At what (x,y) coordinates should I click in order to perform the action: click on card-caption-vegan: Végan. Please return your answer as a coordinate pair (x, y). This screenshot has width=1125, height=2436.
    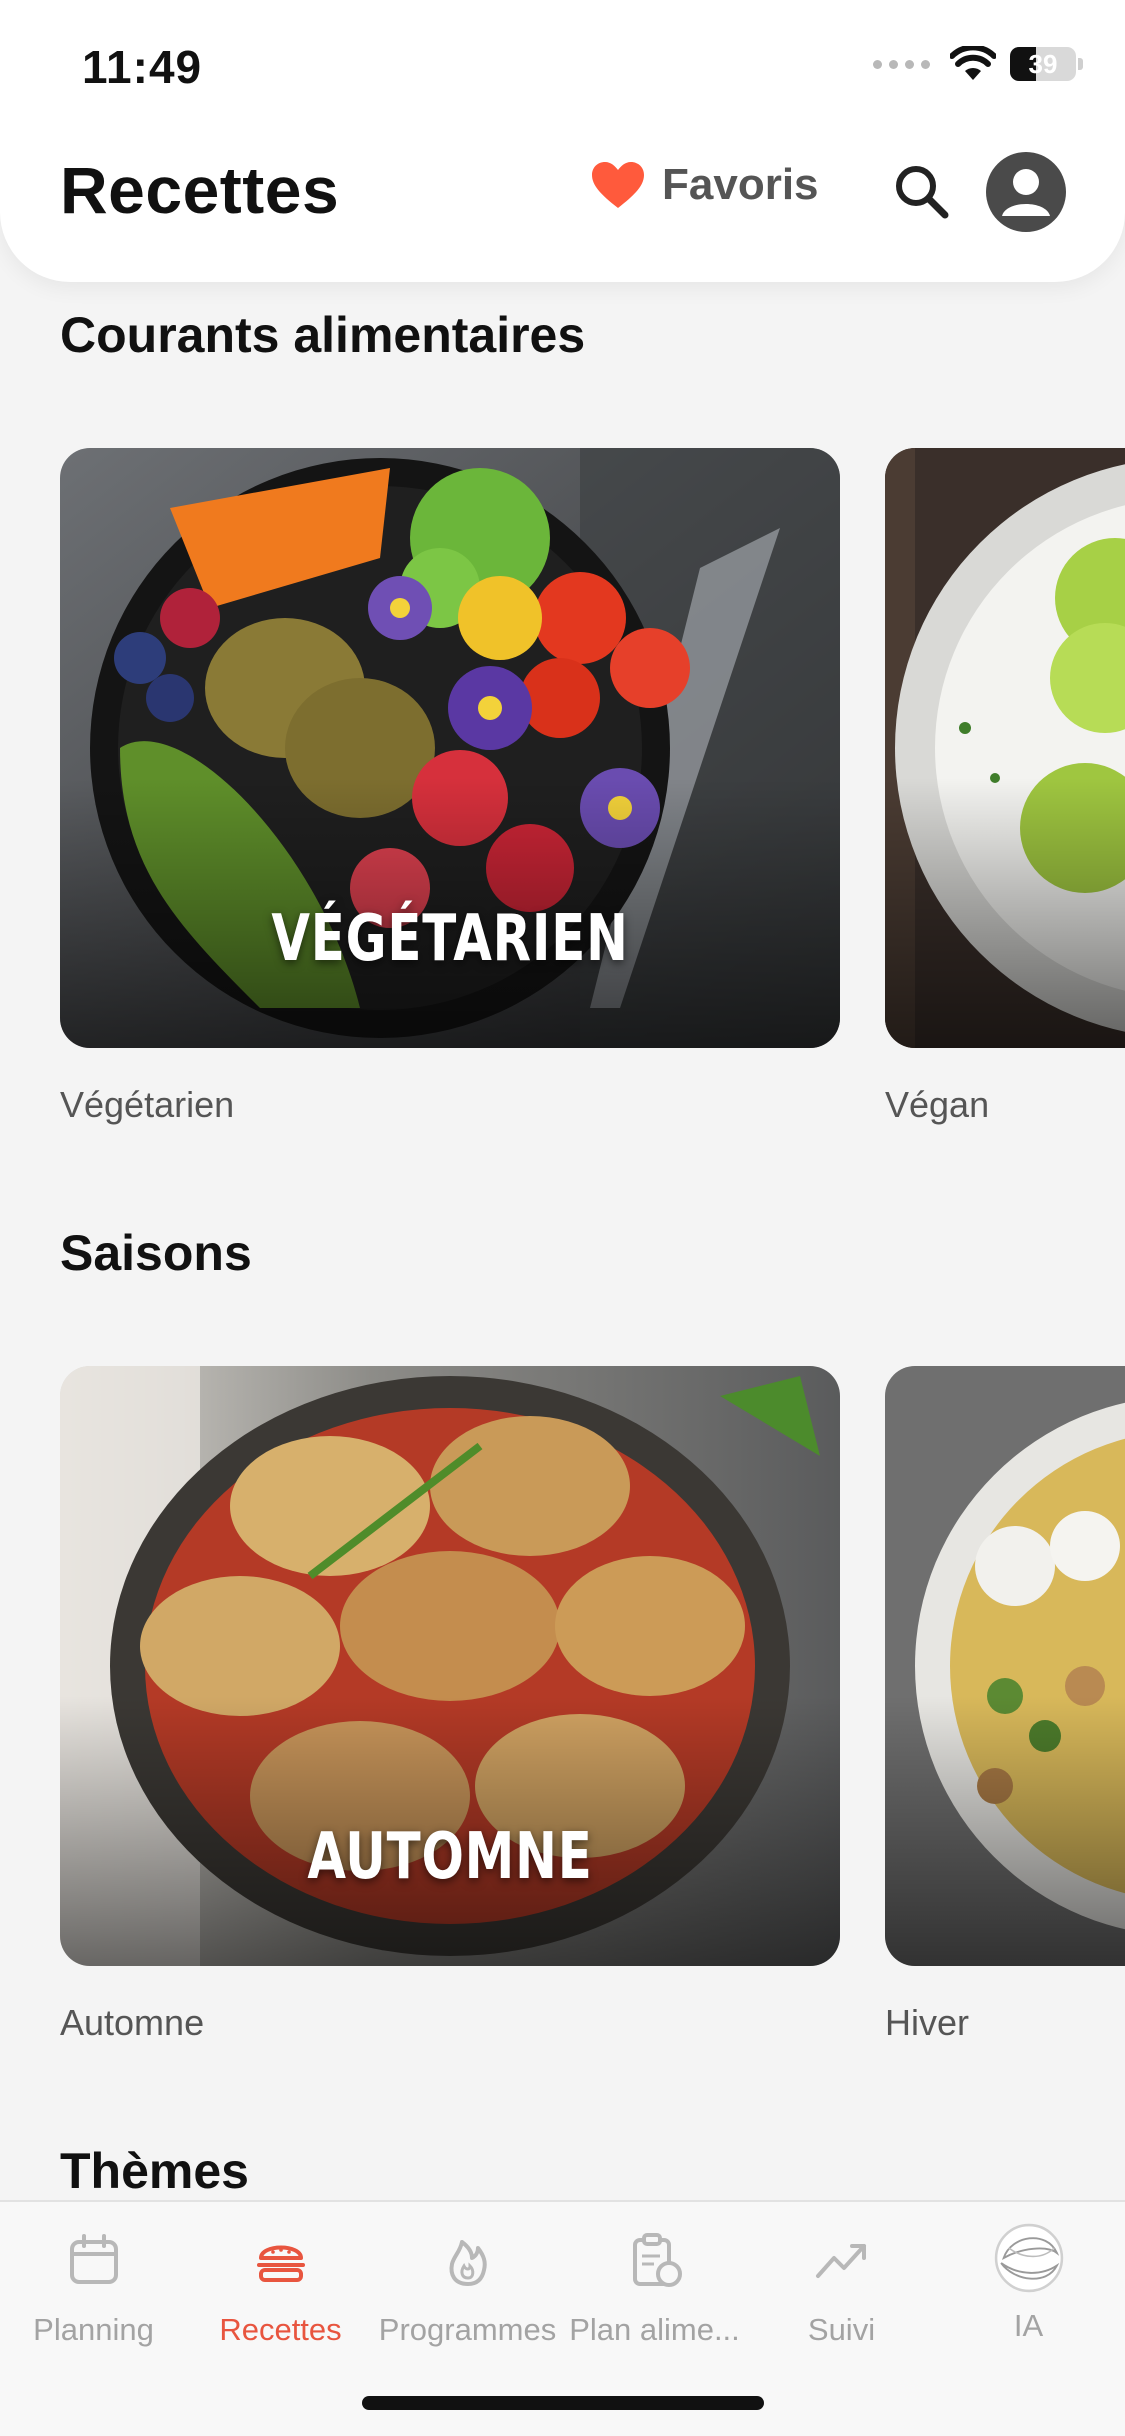
    Looking at the image, I should click on (937, 1104).